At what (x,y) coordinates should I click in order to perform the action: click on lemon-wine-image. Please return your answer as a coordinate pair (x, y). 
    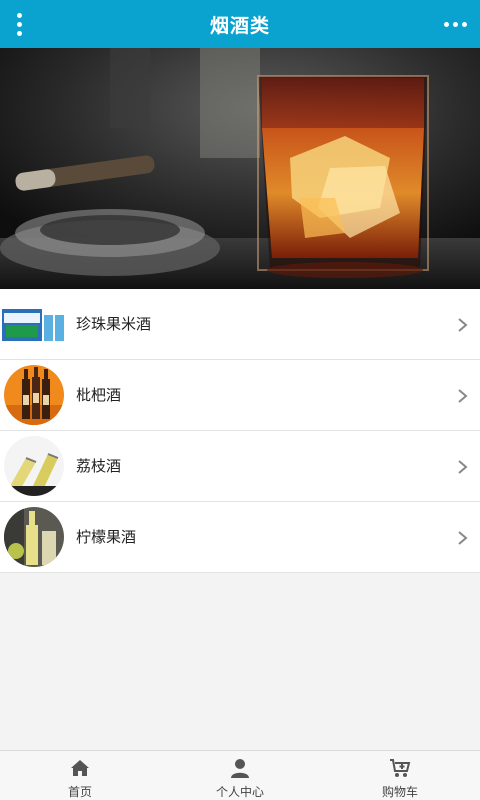
    Looking at the image, I should click on (34, 537).